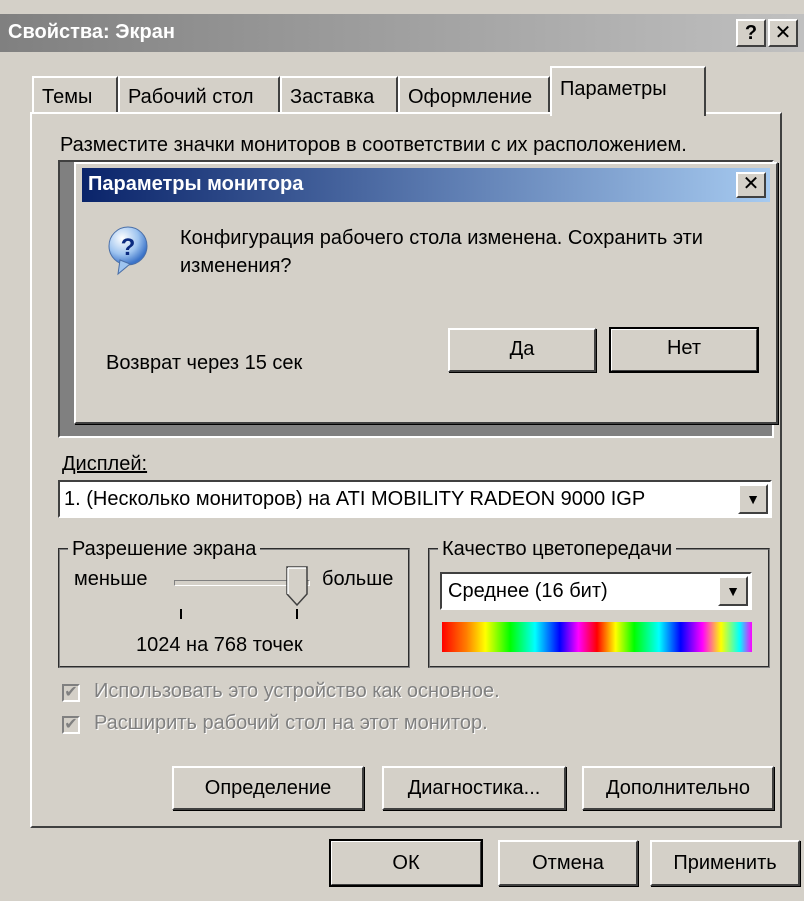  Describe the element at coordinates (204, 363) in the screenshot. I see `revert-countdown: Возврат через 15 сек` at that location.